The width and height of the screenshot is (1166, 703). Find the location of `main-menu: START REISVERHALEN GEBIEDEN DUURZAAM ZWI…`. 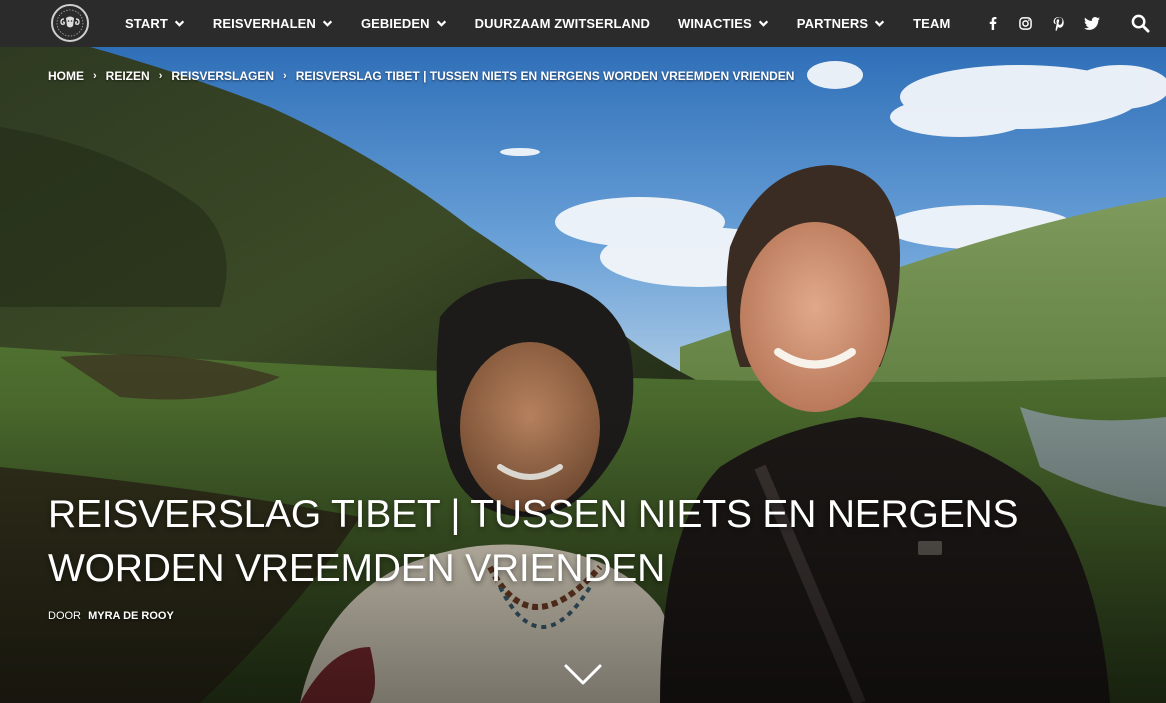

main-menu: START REISVERHALEN GEBIEDEN DUURZAAM ZWI… is located at coordinates (537, 23).